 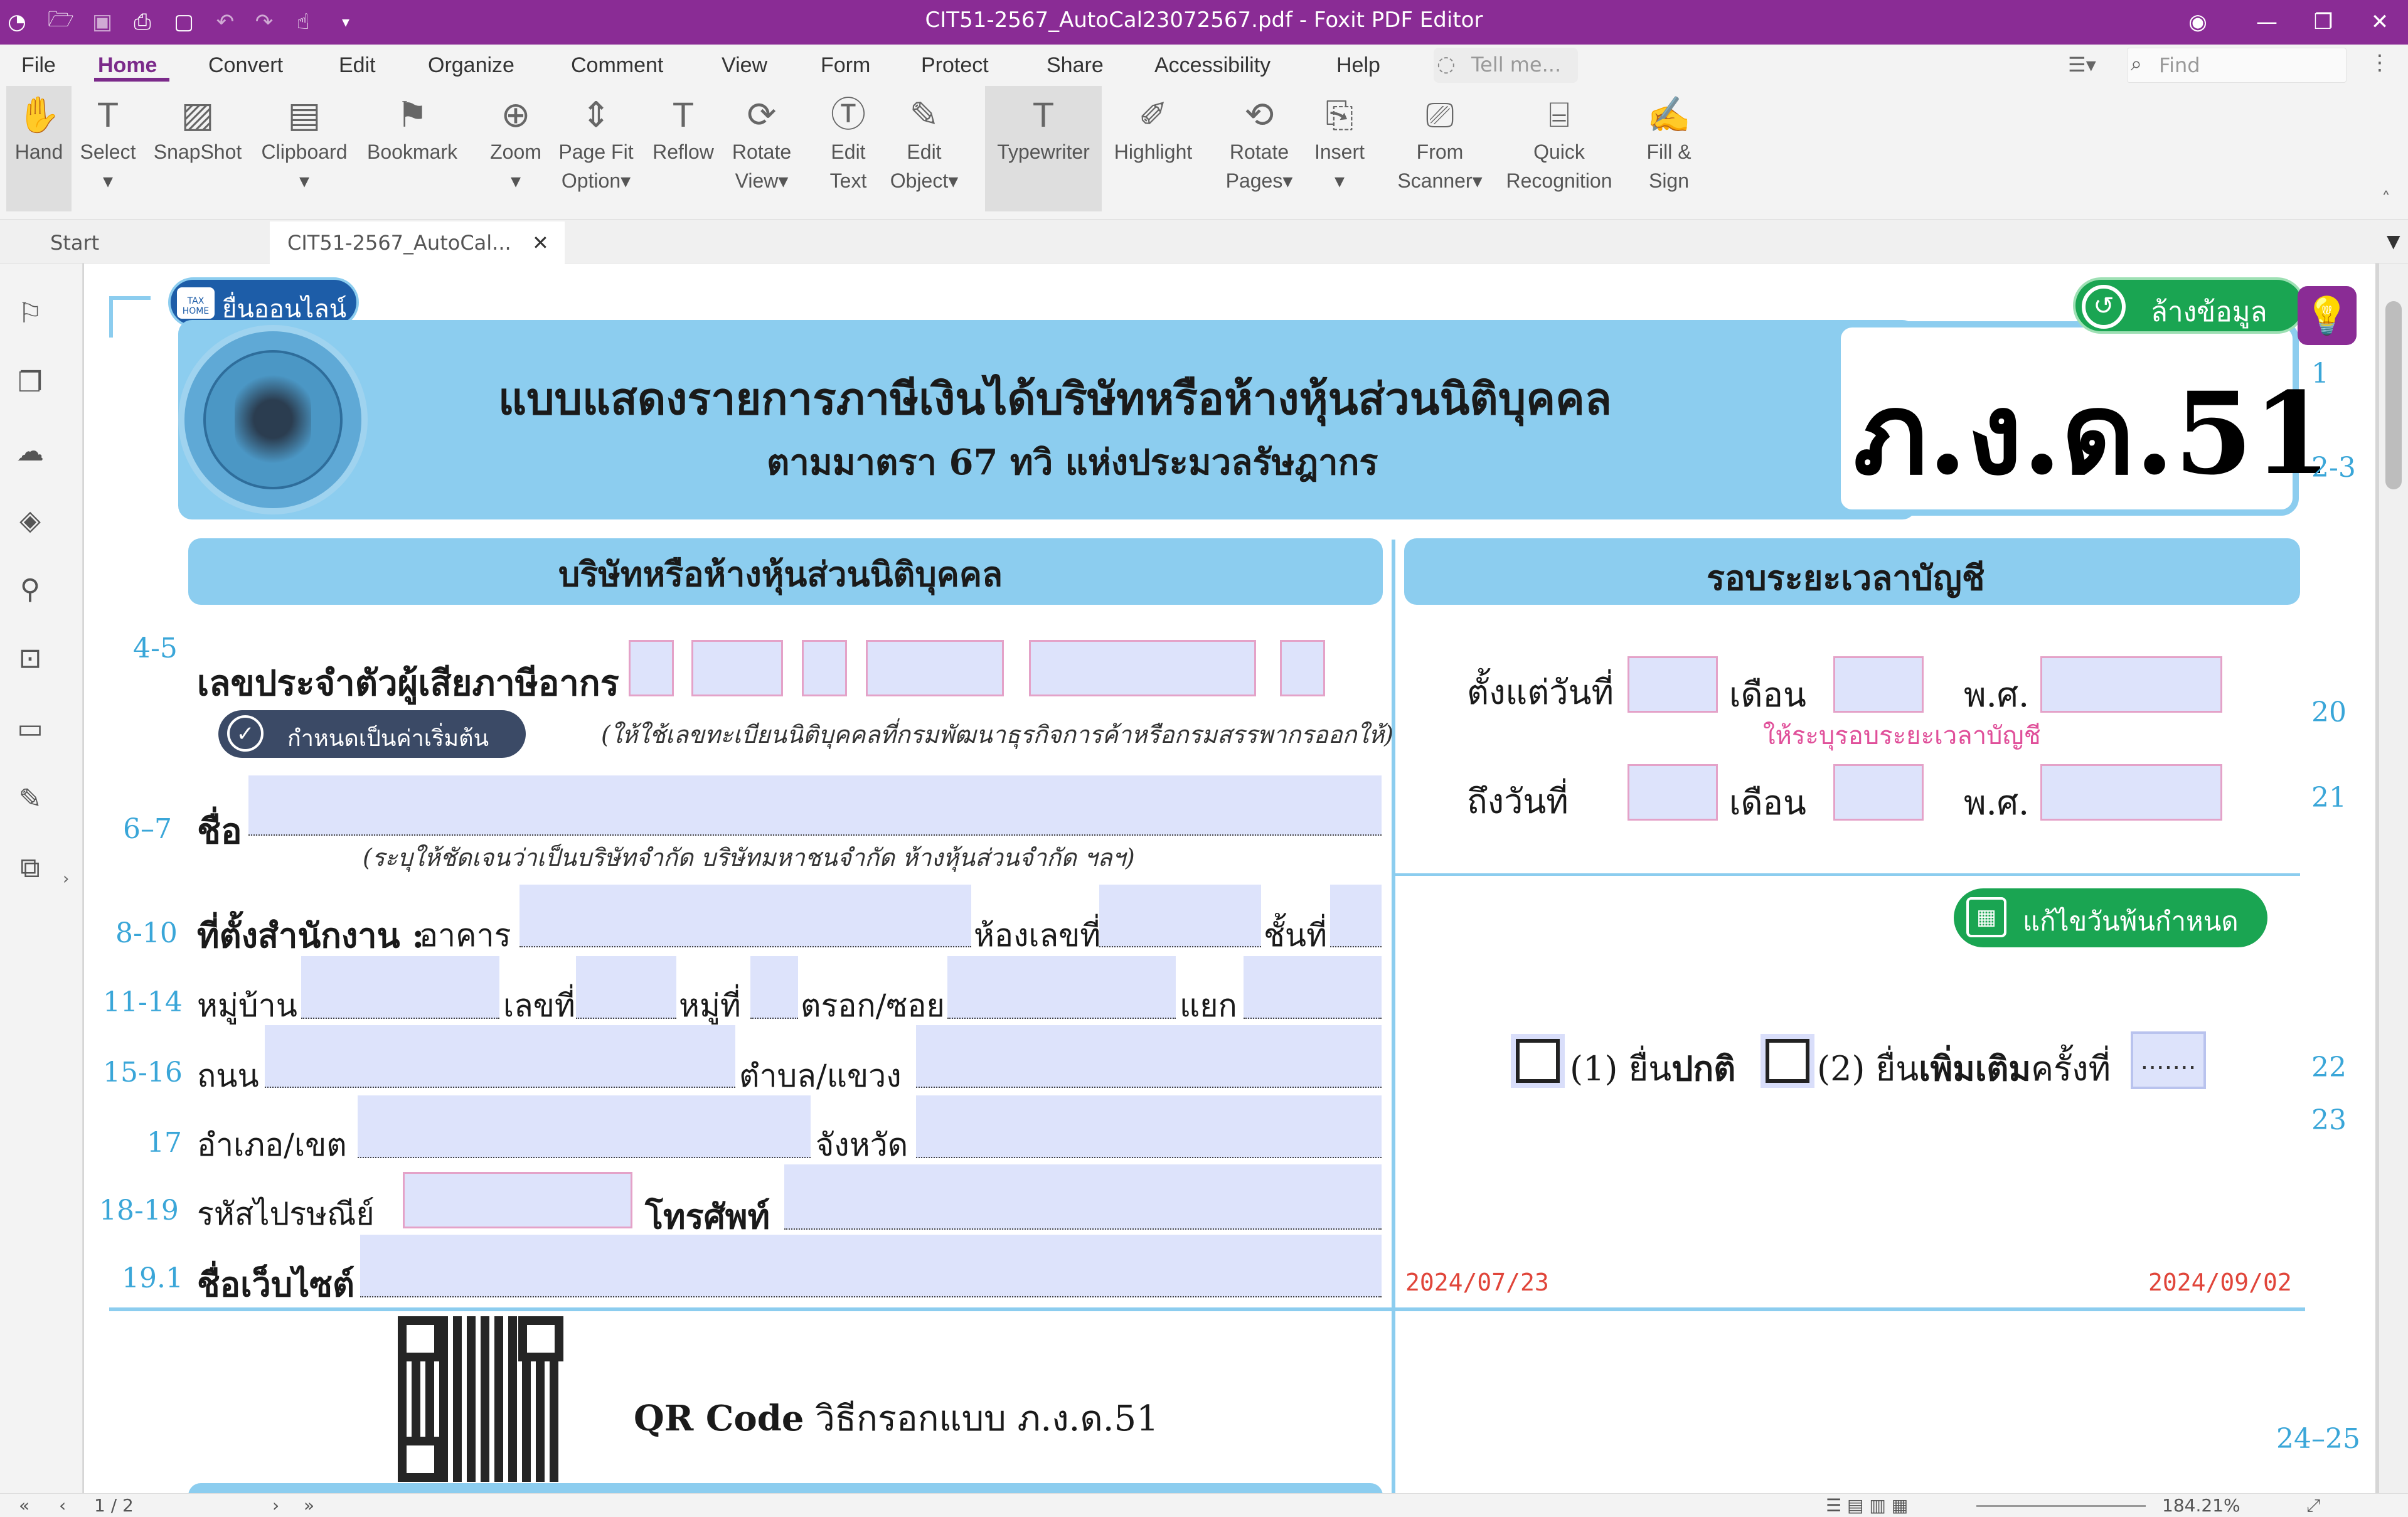 I want to click on rotate-pages-button: ⟲ Rotate Pages▾, so click(x=1259, y=148).